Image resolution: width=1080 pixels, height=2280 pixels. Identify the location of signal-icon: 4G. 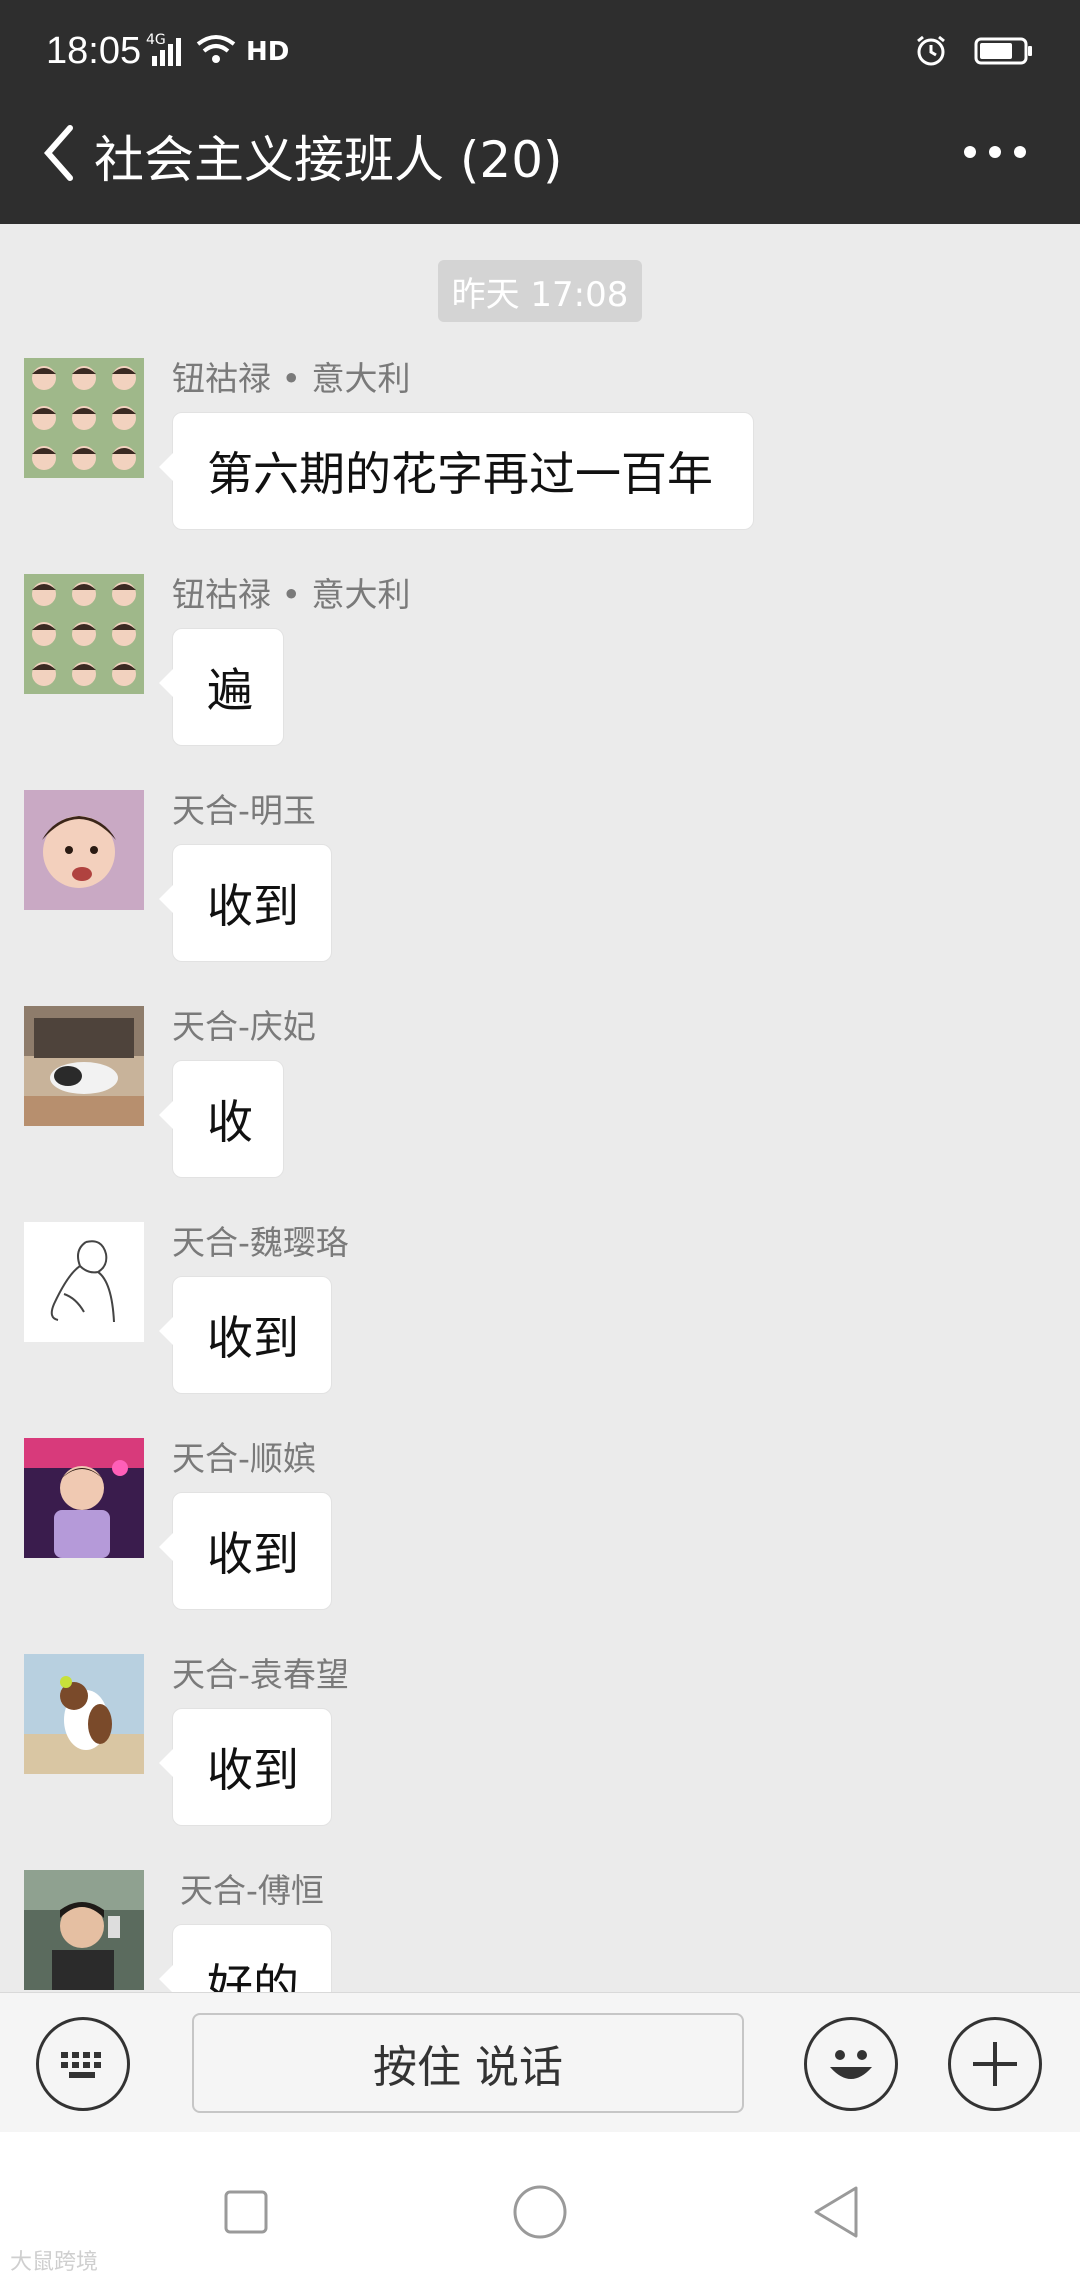
(166, 50).